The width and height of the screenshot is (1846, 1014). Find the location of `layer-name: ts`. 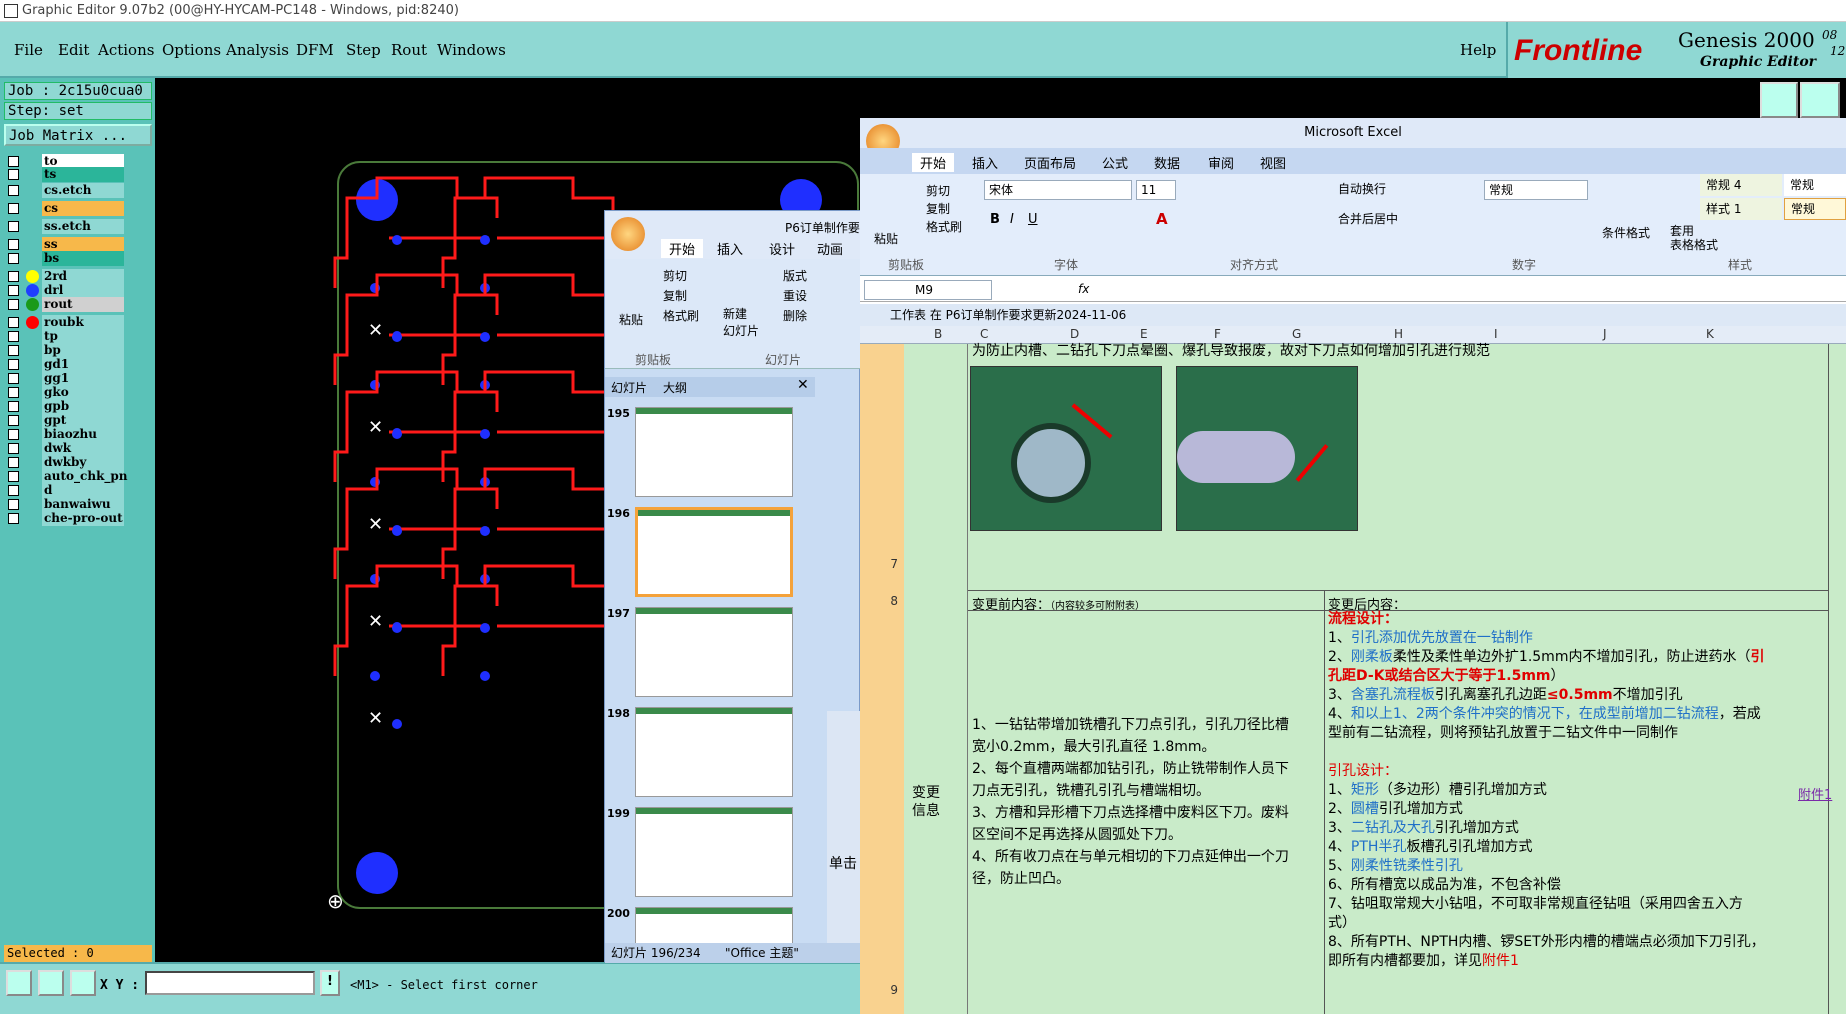

layer-name: ts is located at coordinates (83, 174).